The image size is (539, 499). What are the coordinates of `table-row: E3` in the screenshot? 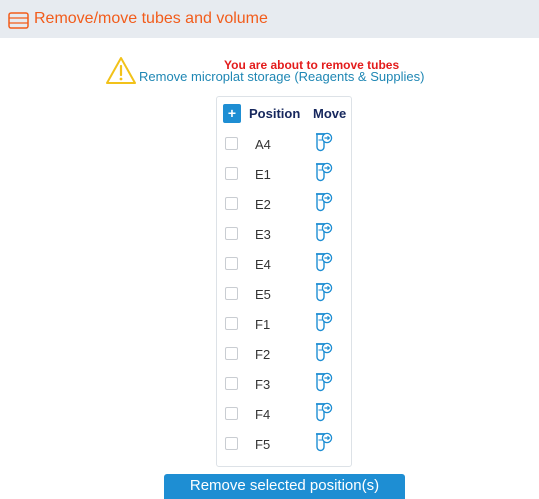 It's located at (284, 236).